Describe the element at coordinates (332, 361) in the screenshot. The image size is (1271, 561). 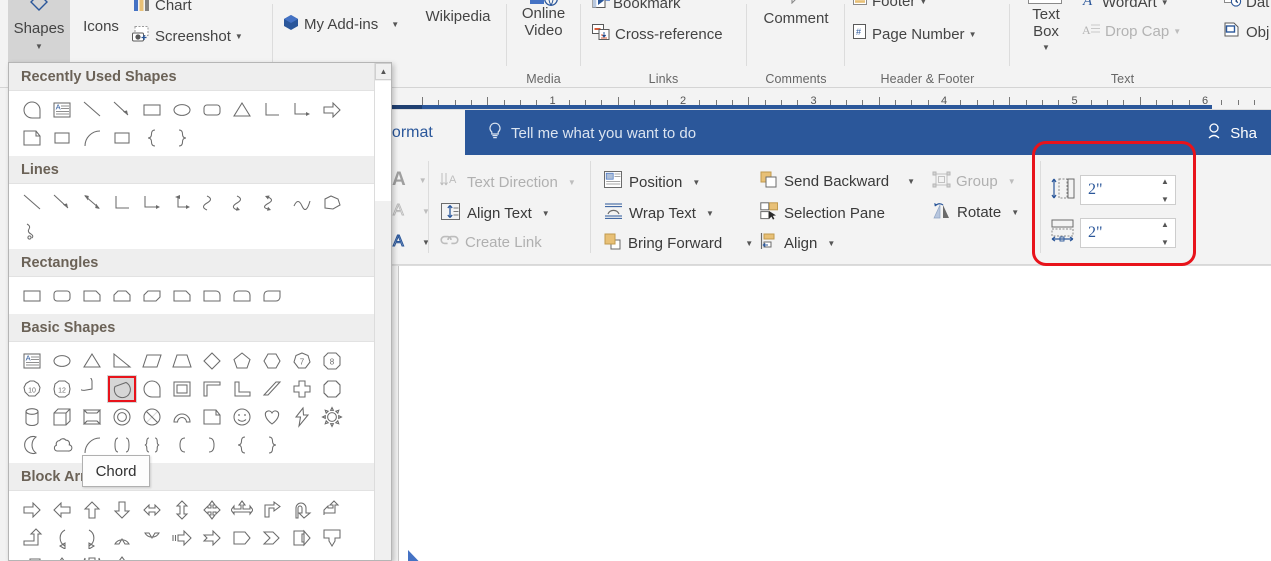
I see `shape-octagon: 8` at that location.